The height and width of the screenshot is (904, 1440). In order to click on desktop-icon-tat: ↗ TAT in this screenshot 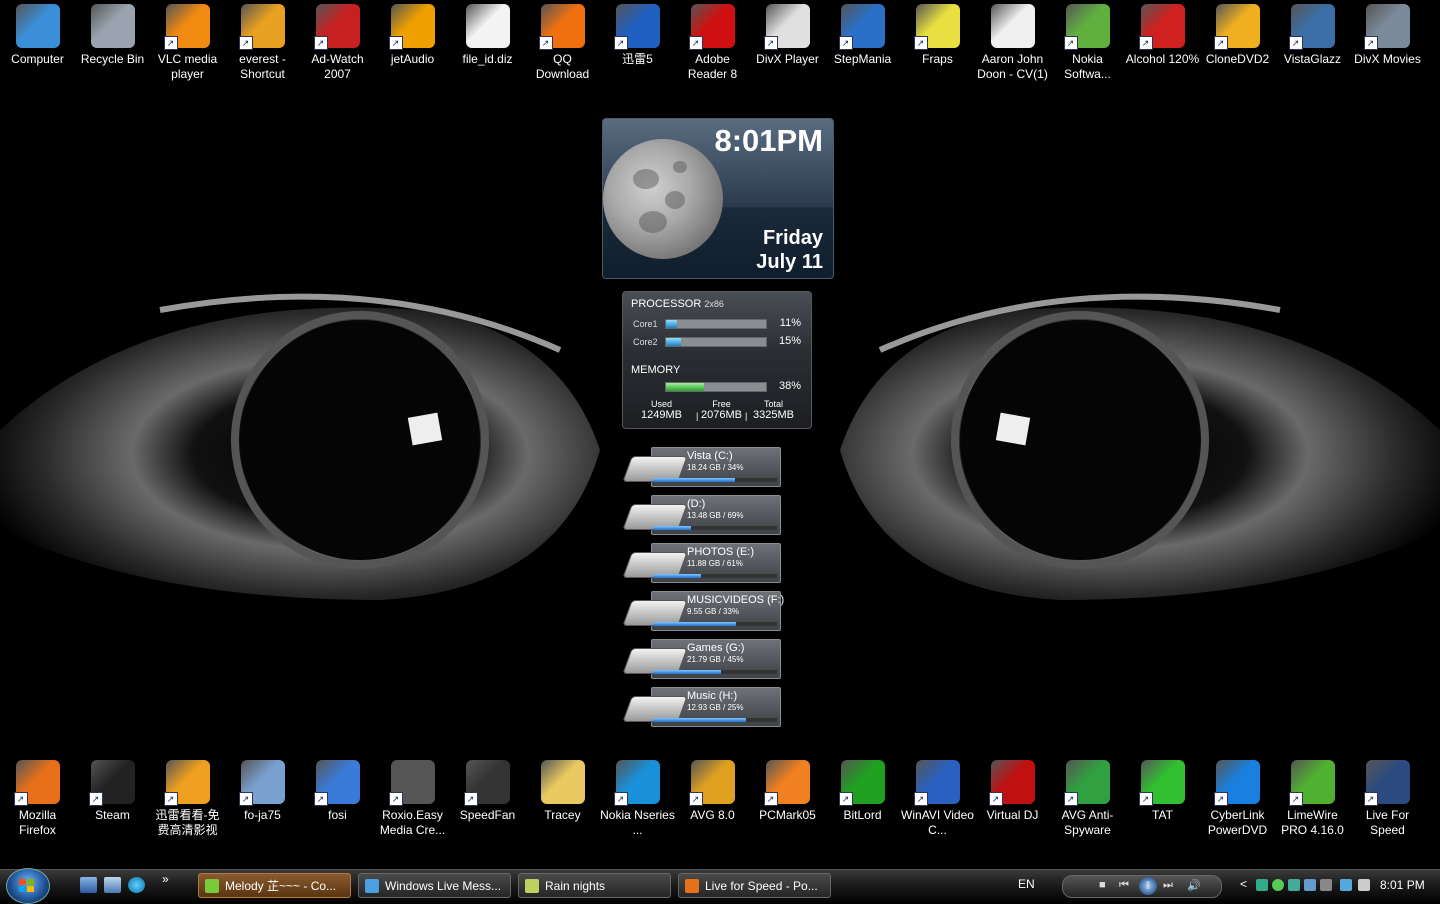, I will do `click(1162, 802)`.